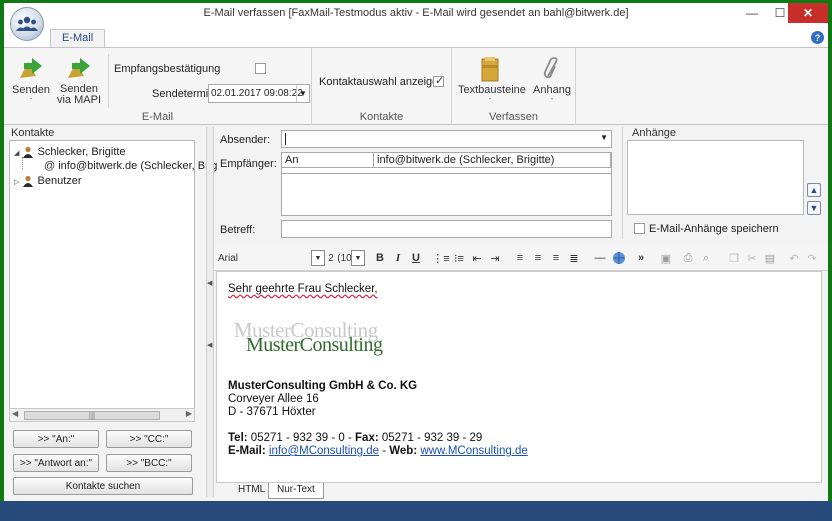 This screenshot has height=521, width=832. What do you see at coordinates (328, 160) in the screenshot?
I see `recipient-type-cell: An` at bounding box center [328, 160].